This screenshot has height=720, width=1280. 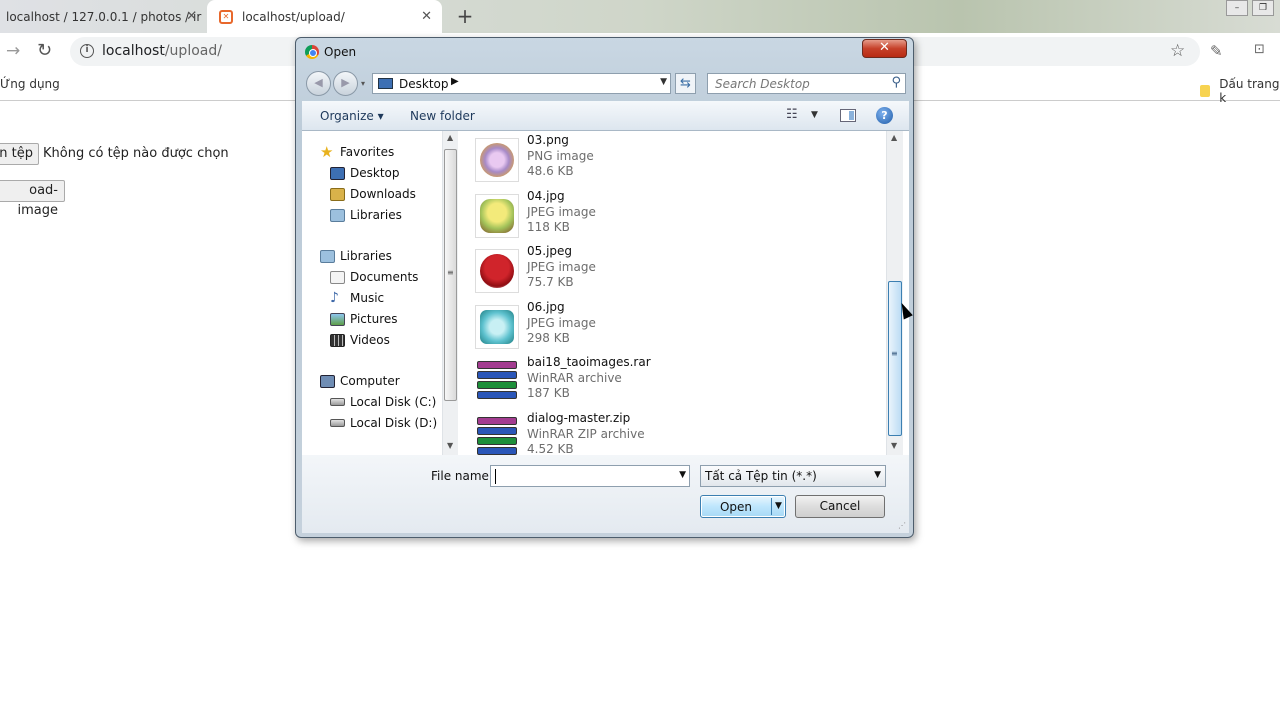 I want to click on nav-documents: Documents, so click(x=374, y=277).